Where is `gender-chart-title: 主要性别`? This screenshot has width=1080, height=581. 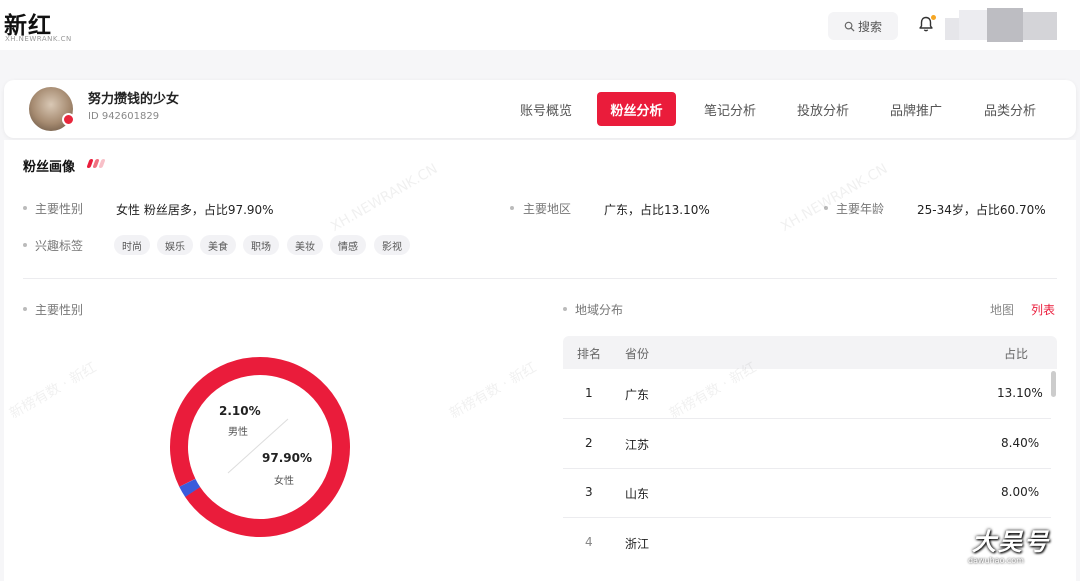
gender-chart-title: 主要性别 is located at coordinates (59, 310).